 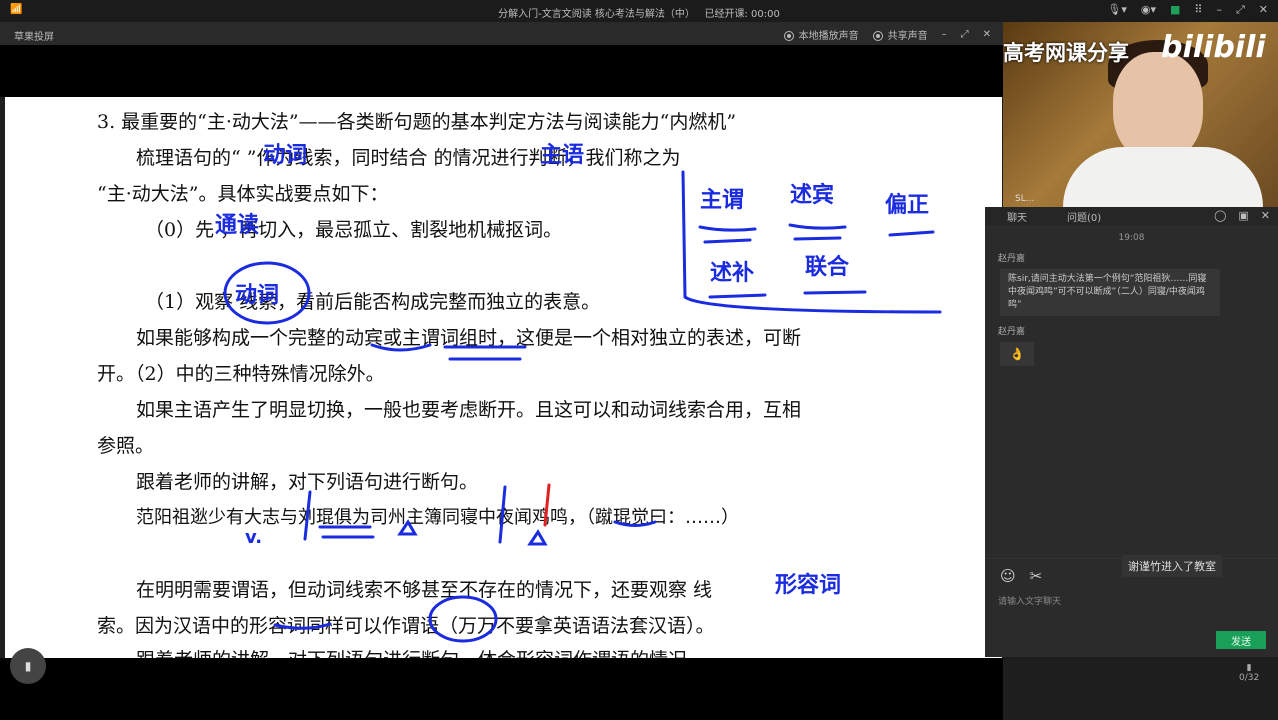 I want to click on chat-time: 19:08, so click(x=1131, y=238).